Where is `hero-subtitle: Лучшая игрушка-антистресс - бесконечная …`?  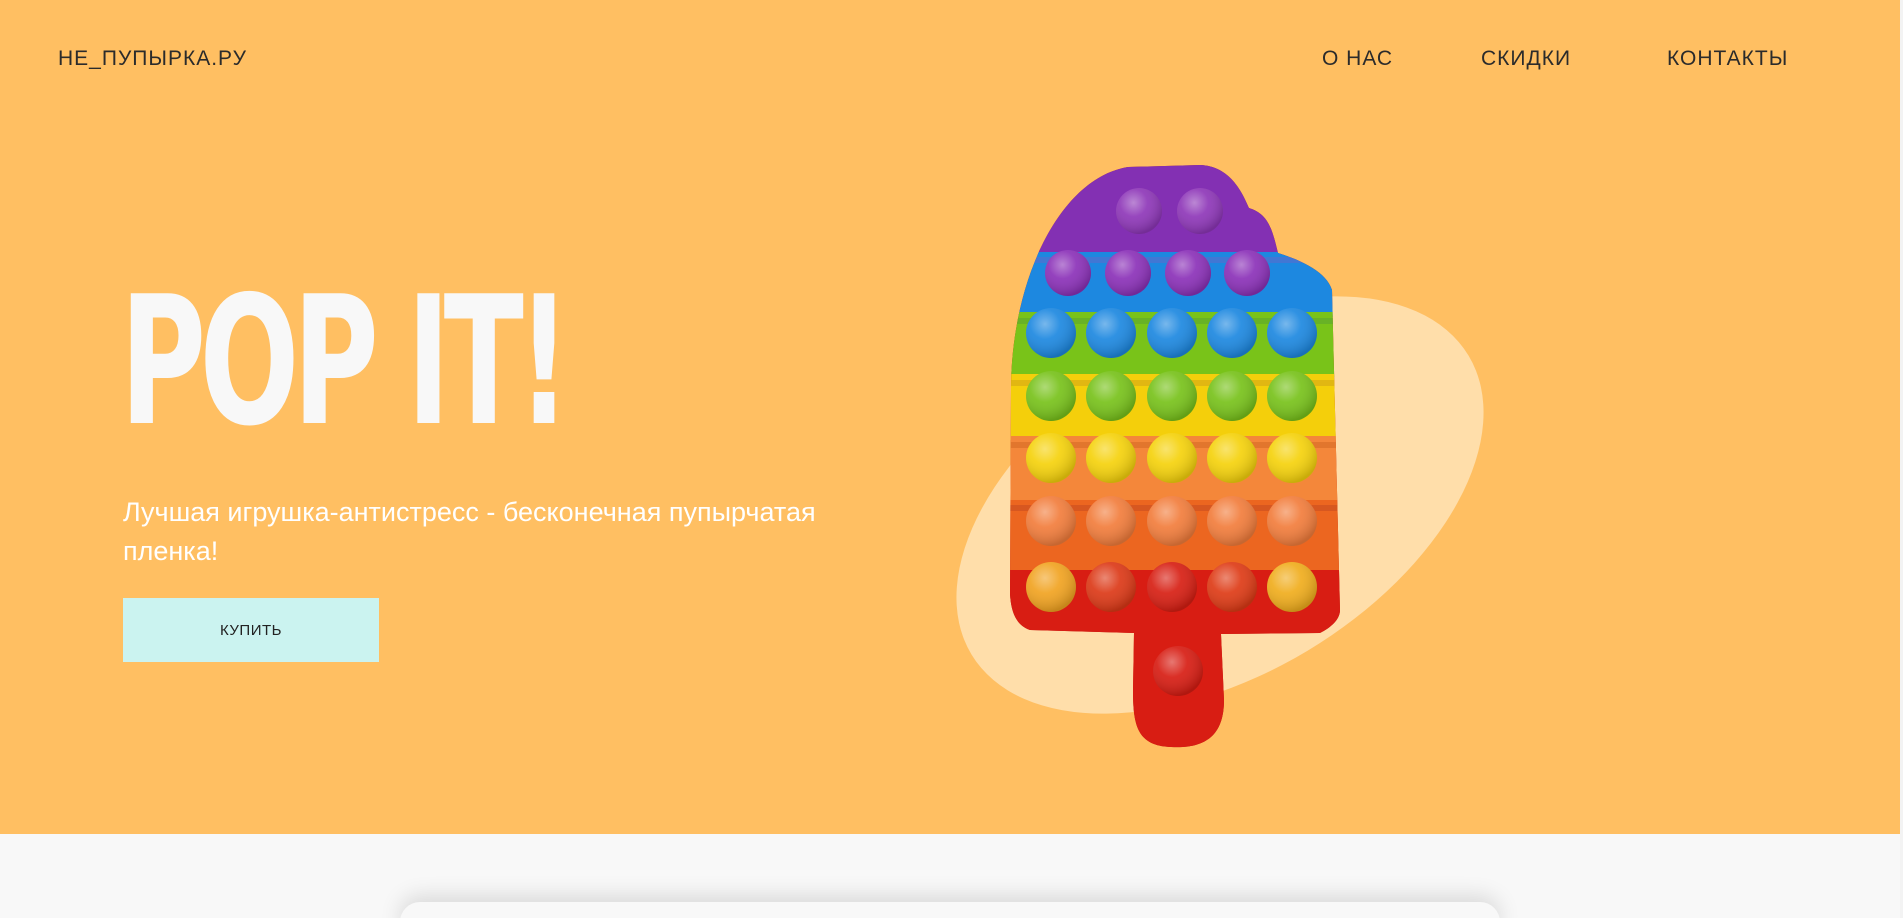 hero-subtitle: Лучшая игрушка-антистресс - бесконечная … is located at coordinates (469, 531).